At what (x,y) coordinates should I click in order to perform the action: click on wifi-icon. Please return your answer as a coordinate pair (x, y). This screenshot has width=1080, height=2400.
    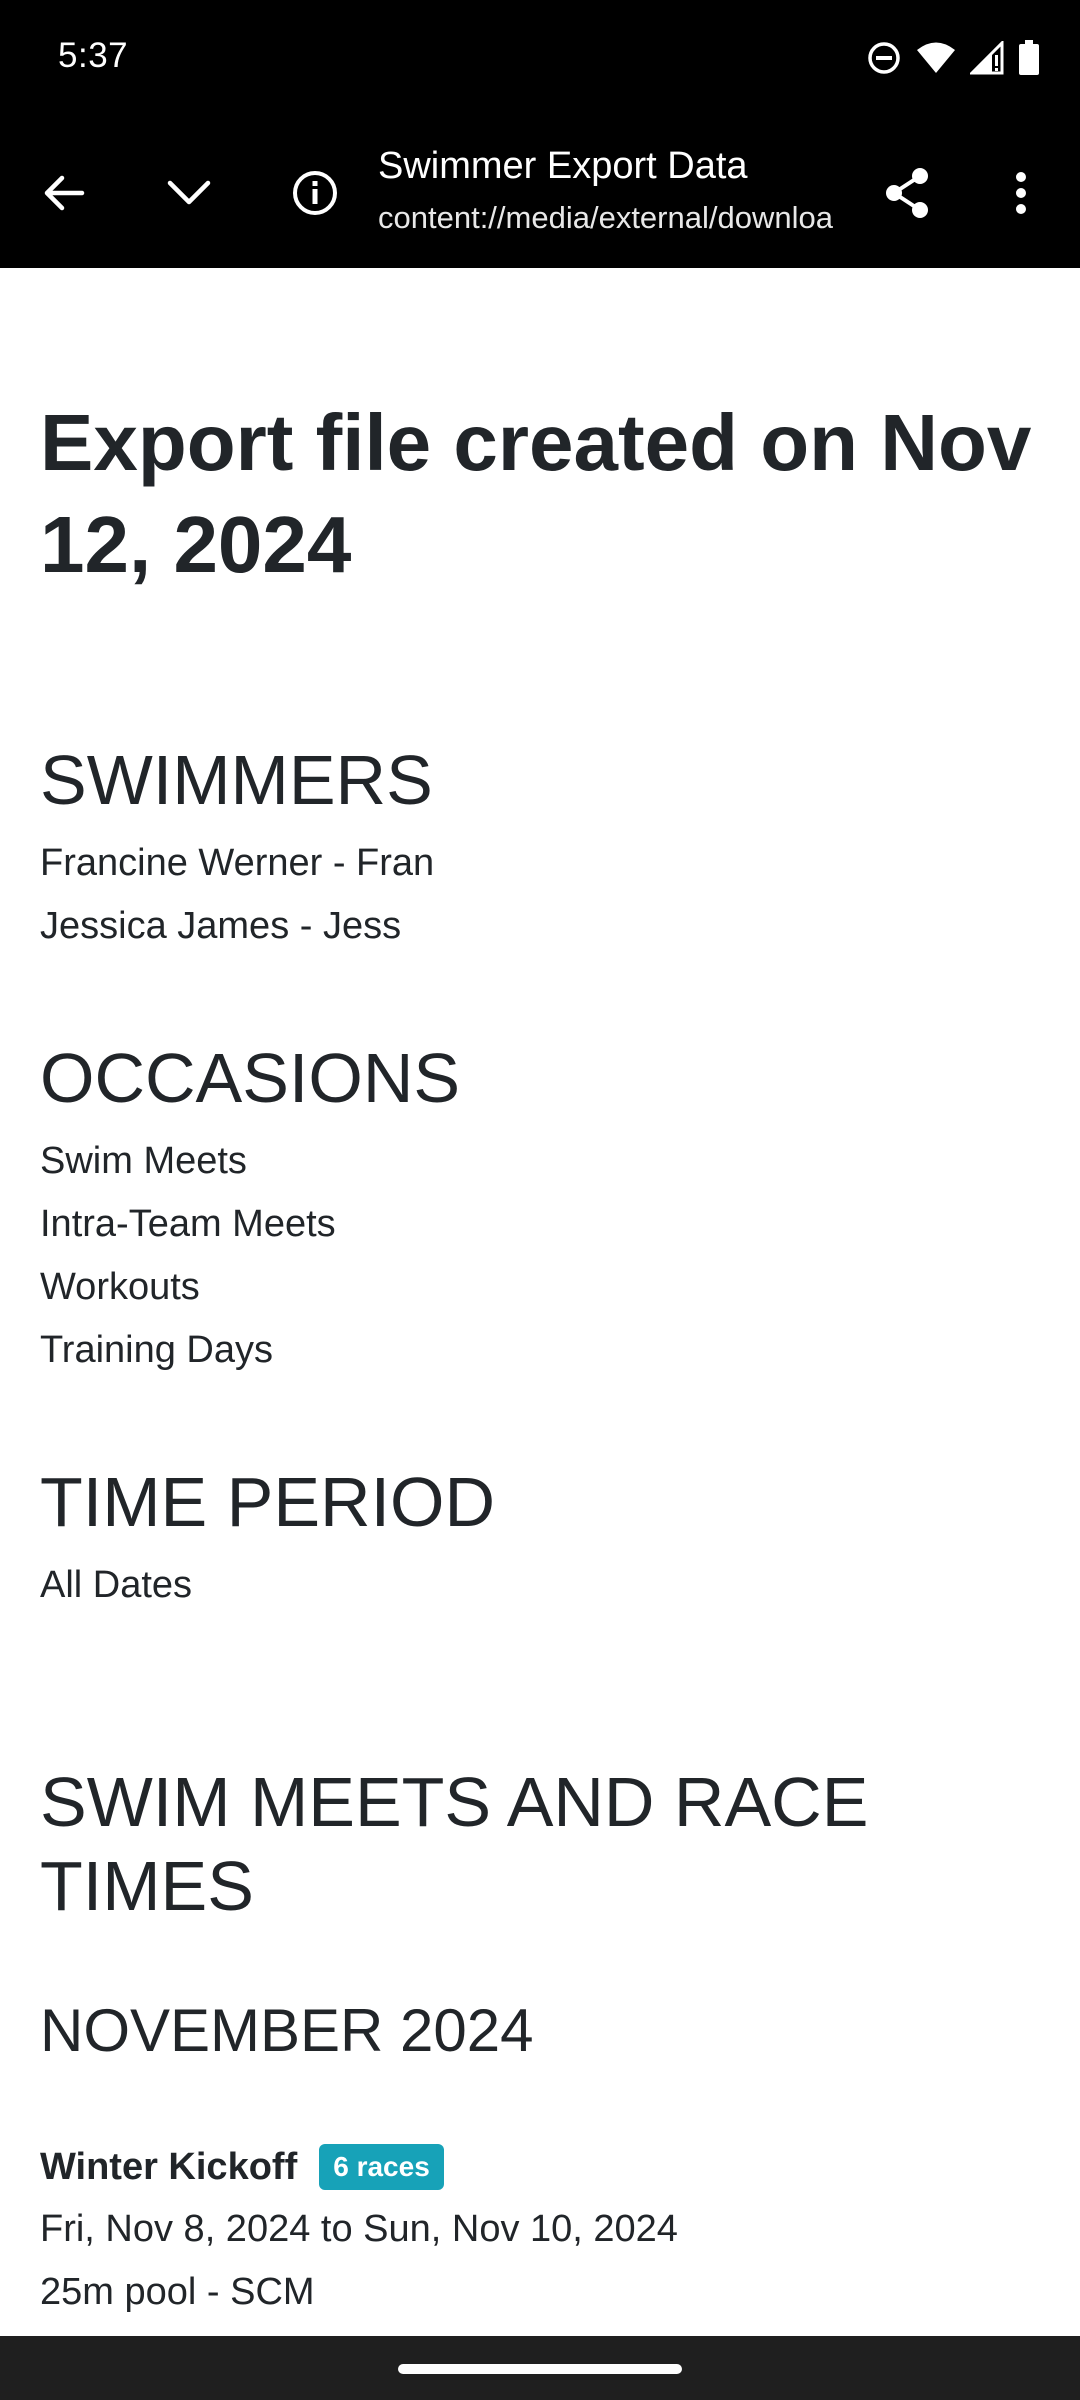
    Looking at the image, I should click on (936, 57).